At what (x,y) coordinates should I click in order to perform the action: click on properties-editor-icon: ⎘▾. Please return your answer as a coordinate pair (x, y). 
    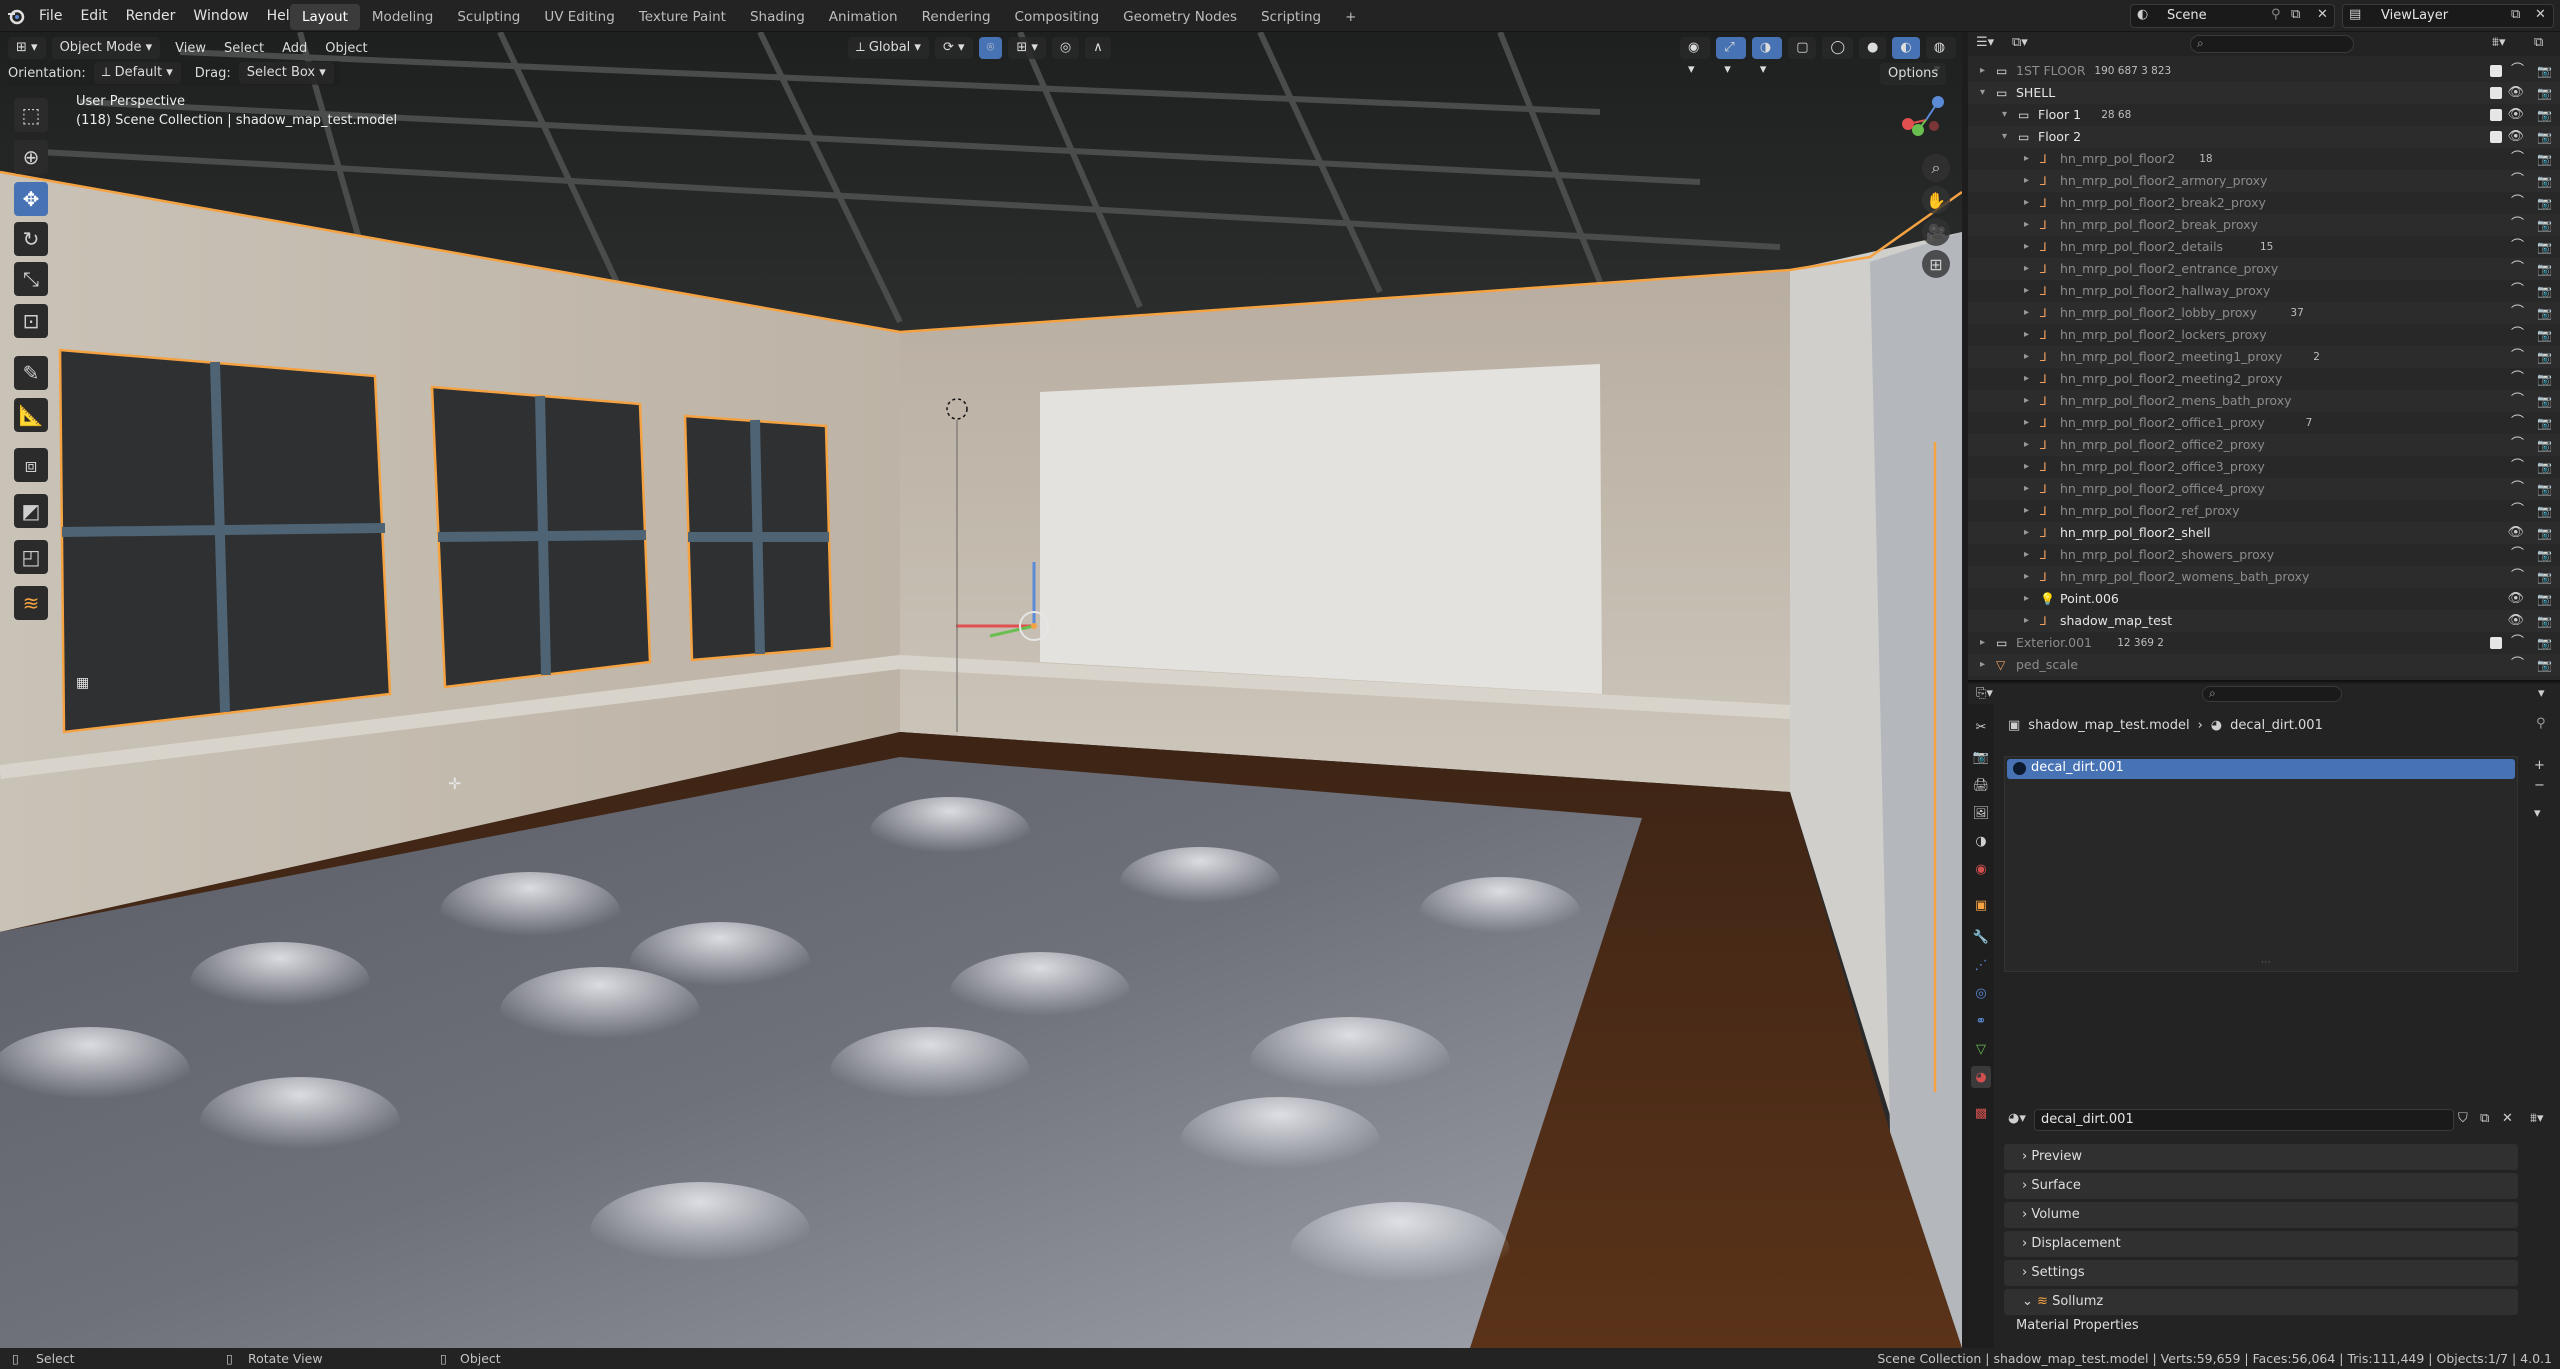
    Looking at the image, I should click on (1984, 693).